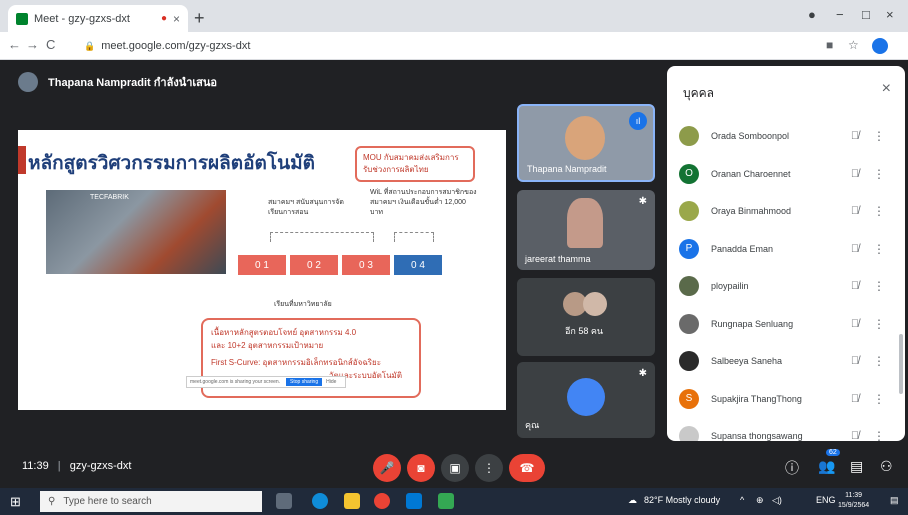 The height and width of the screenshot is (515, 908). Describe the element at coordinates (446, 501) in the screenshot. I see `line-app-icon` at that location.